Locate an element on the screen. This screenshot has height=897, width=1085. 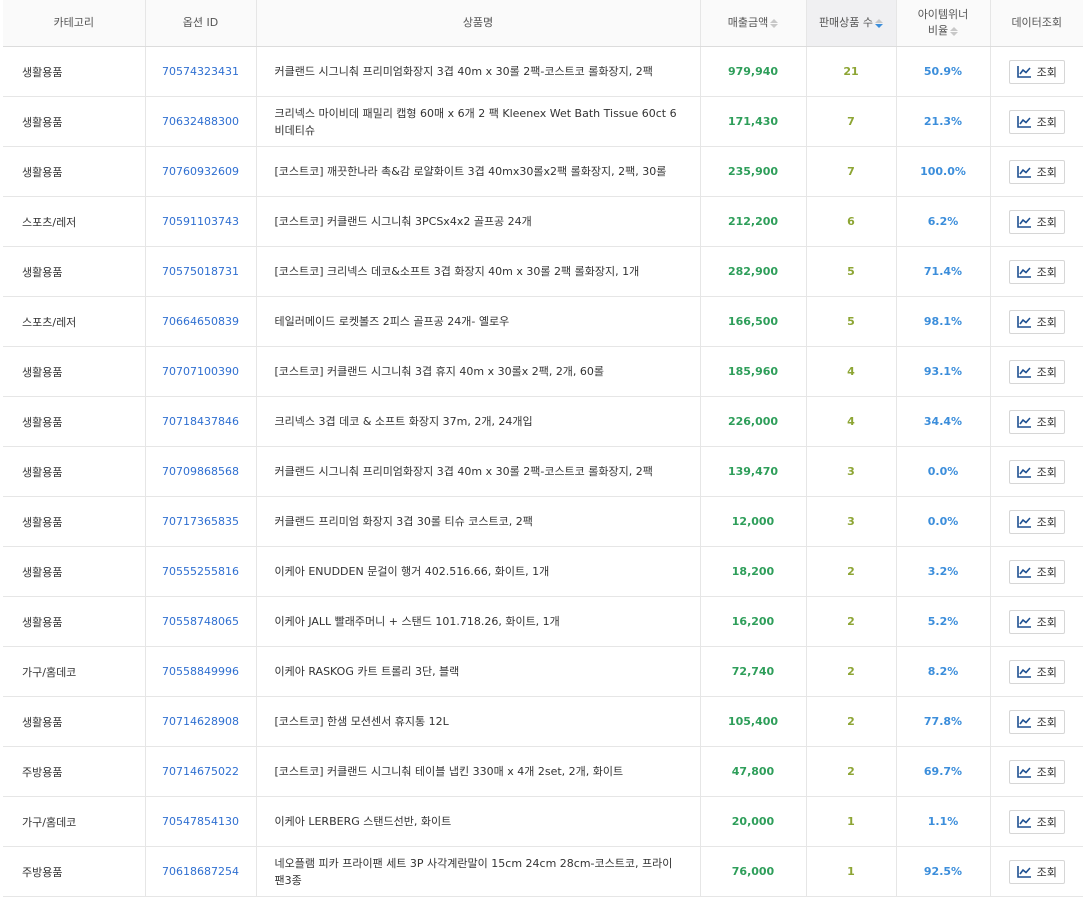
cell-winner-ratio: 98.1% is located at coordinates (943, 321).